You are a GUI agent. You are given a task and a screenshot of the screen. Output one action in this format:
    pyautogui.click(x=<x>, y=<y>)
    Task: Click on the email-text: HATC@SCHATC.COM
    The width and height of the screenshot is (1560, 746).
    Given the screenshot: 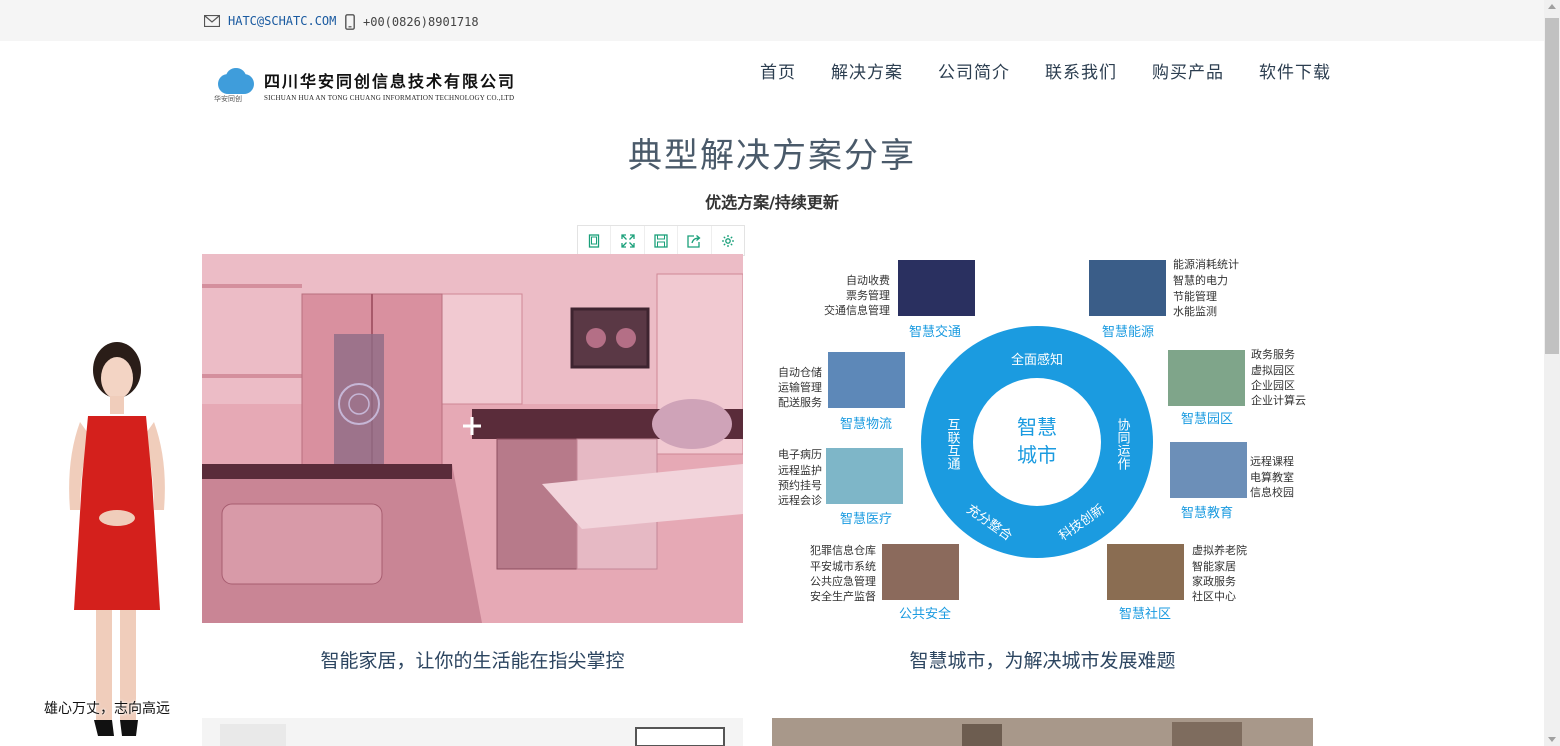 What is the action you would take?
    pyautogui.click(x=282, y=21)
    